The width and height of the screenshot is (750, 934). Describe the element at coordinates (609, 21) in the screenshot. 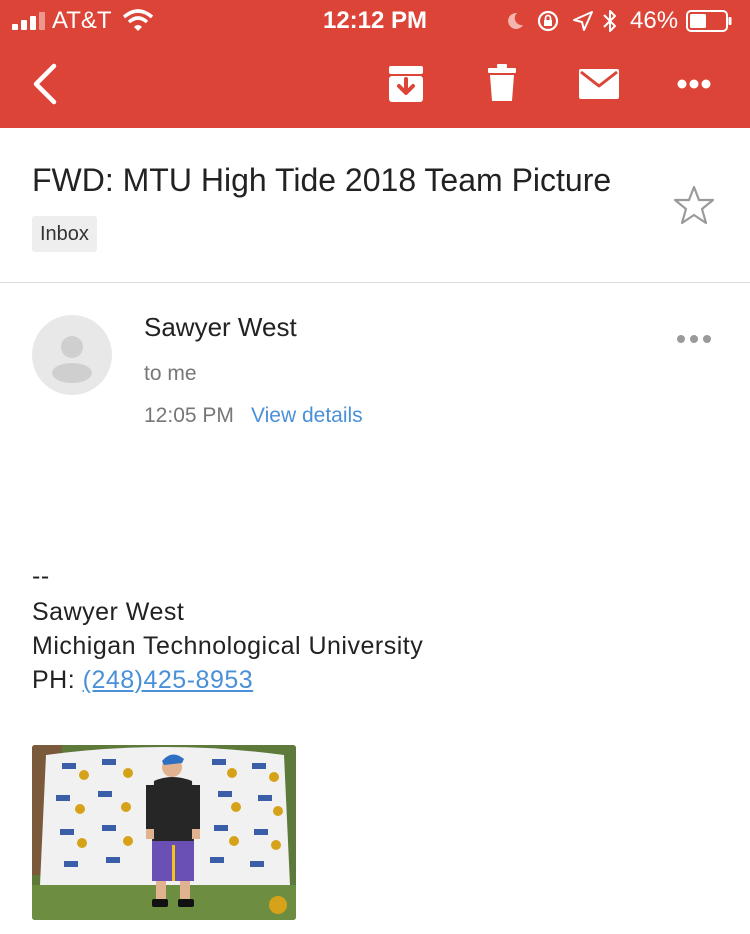

I see `bluetooth-icon` at that location.